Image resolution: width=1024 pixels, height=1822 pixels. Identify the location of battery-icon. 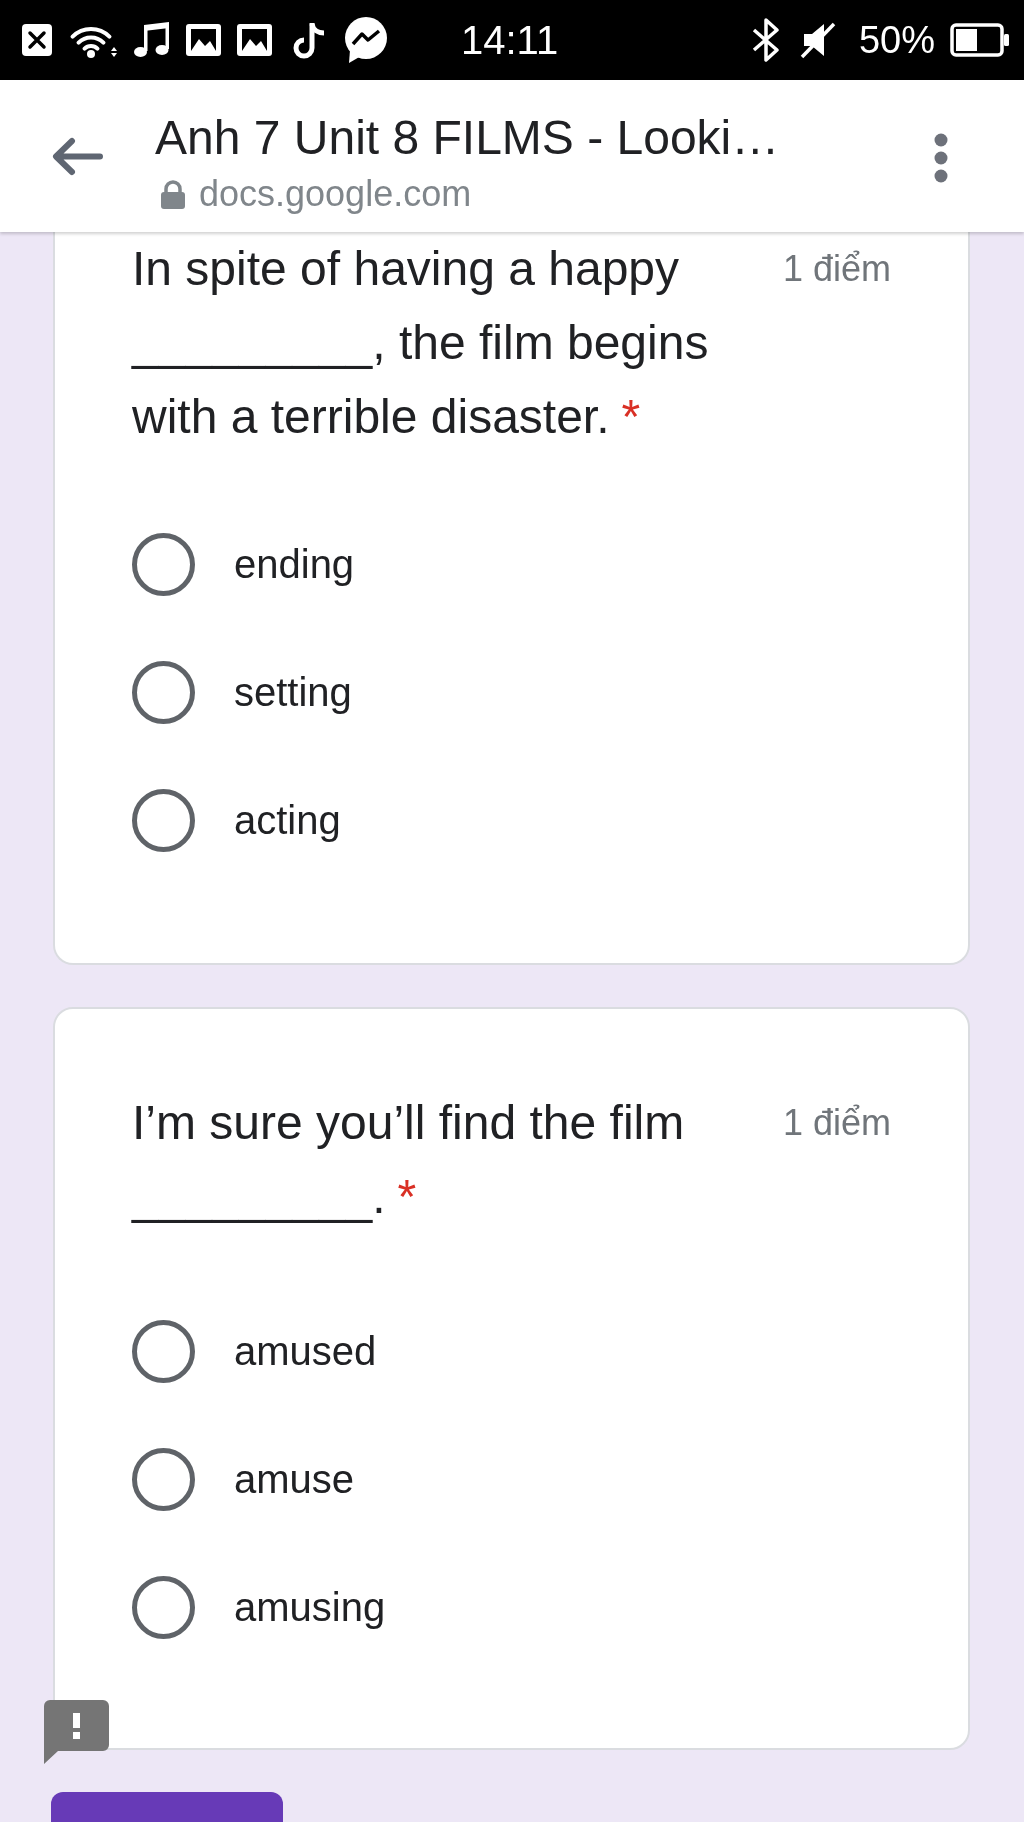
(980, 40).